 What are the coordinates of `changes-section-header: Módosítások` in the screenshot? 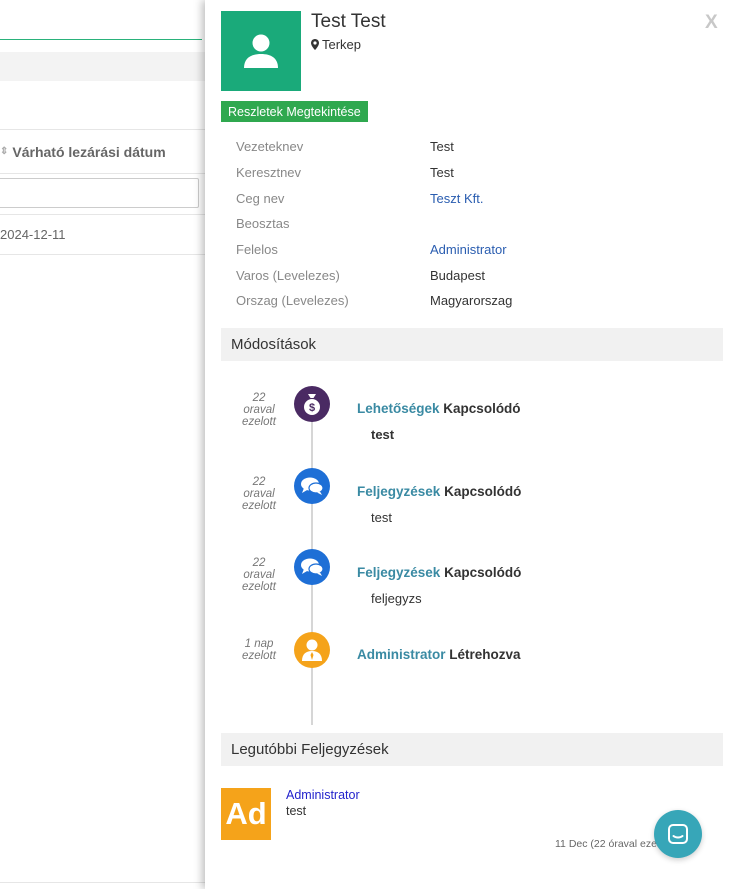 It's located at (472, 344).